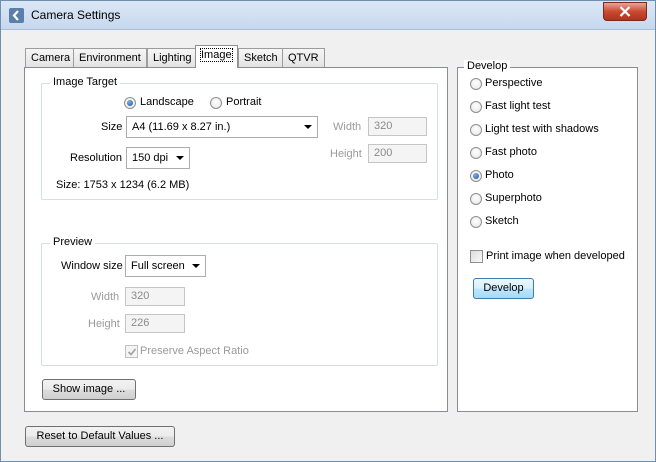 The image size is (656, 462). I want to click on close-icon, so click(625, 11).